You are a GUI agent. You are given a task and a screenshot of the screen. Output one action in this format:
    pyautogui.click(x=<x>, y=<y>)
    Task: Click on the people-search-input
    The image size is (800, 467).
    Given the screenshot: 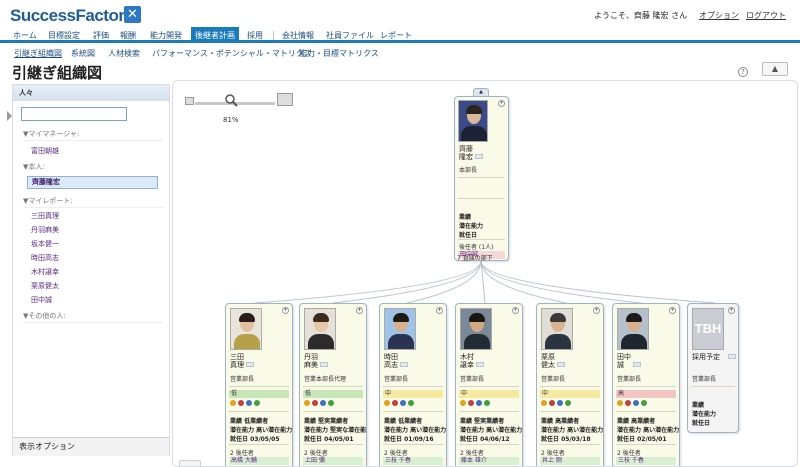 What is the action you would take?
    pyautogui.click(x=74, y=114)
    